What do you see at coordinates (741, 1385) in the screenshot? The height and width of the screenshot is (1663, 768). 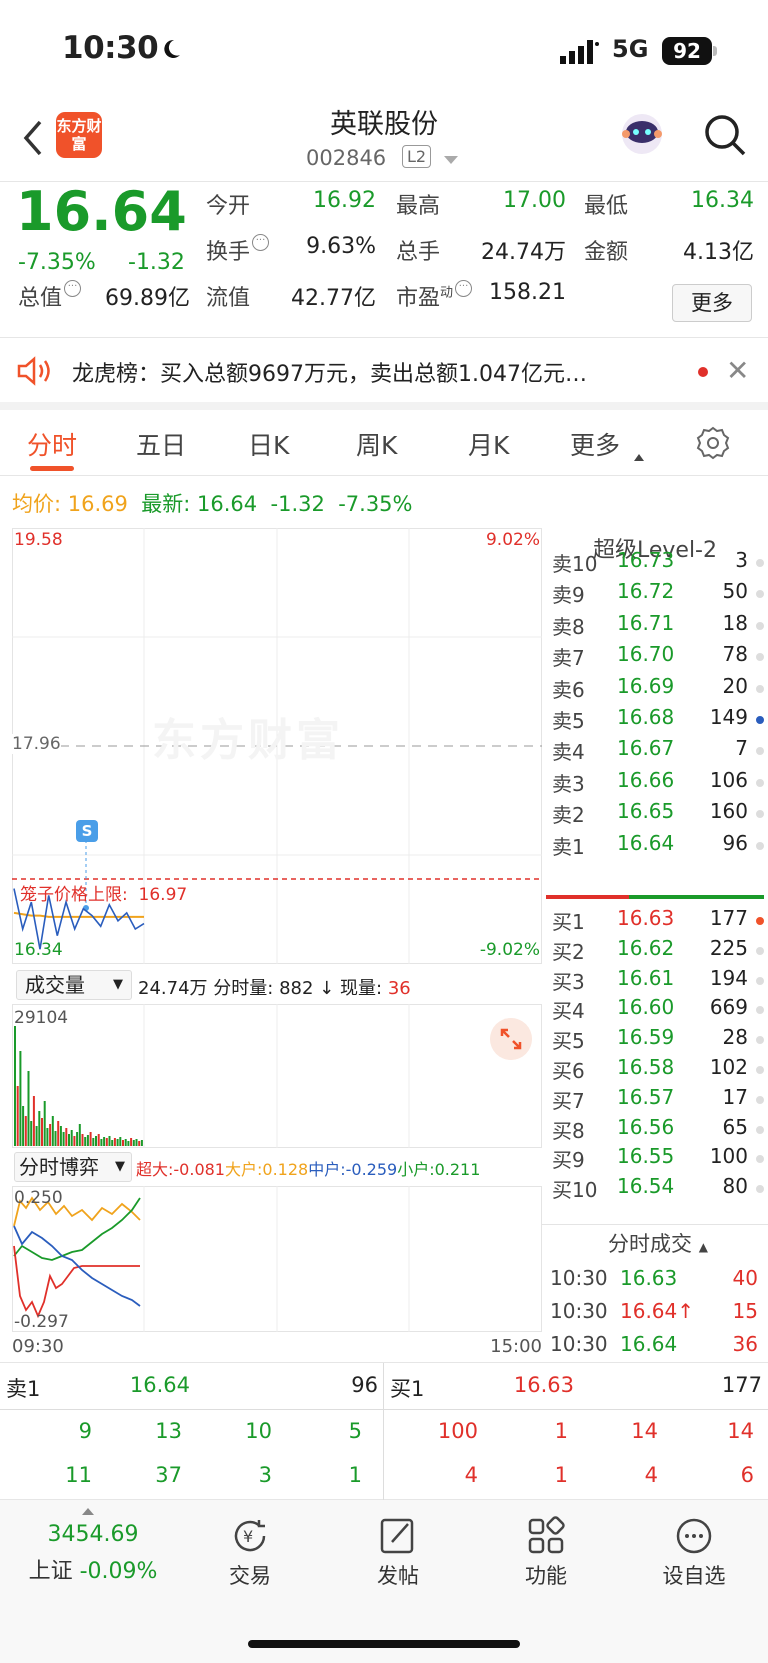 I see `queue-bid-vol: 177` at bounding box center [741, 1385].